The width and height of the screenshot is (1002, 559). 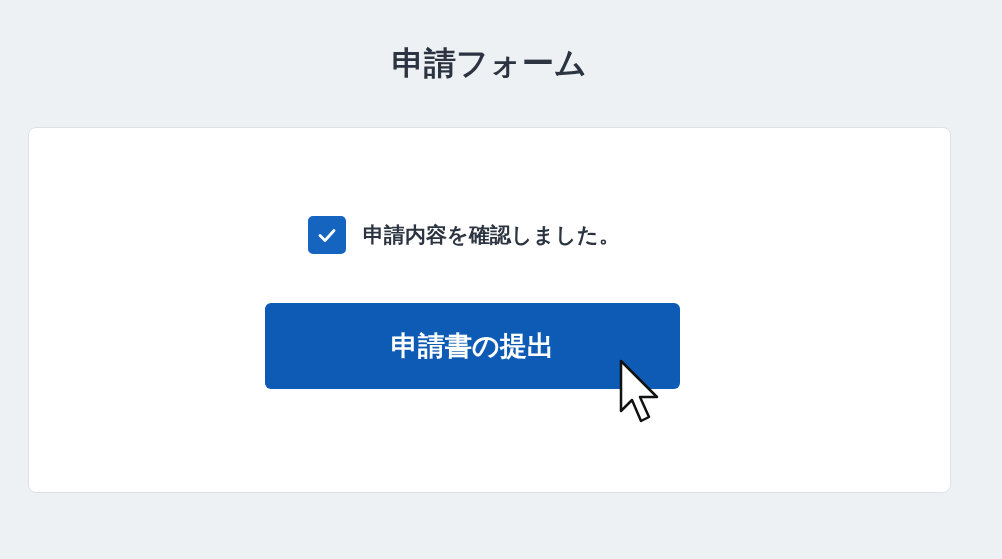 I want to click on confirmation-label: 申請内容を確認しました。, so click(x=491, y=235).